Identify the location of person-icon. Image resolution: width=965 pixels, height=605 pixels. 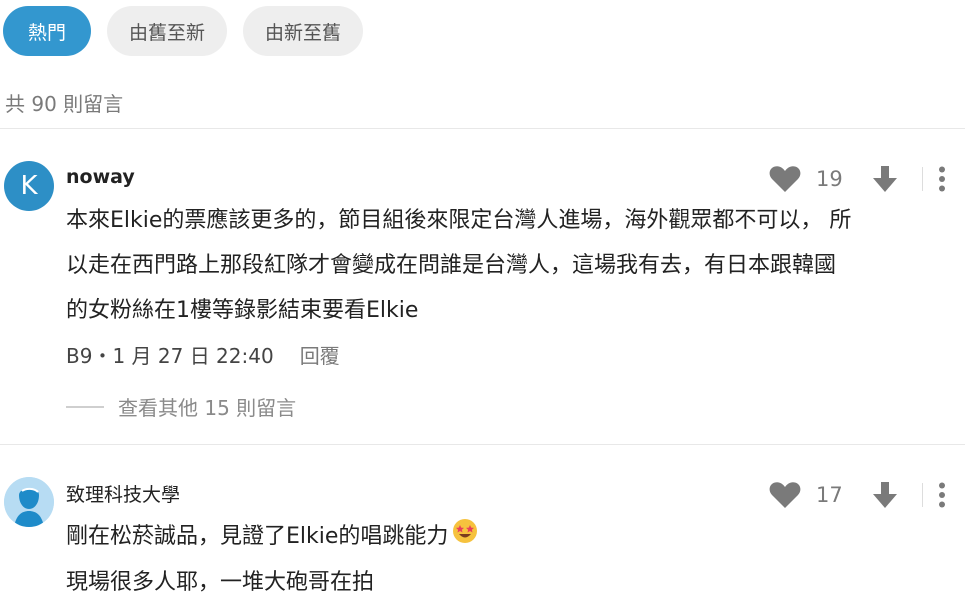
(29, 502).